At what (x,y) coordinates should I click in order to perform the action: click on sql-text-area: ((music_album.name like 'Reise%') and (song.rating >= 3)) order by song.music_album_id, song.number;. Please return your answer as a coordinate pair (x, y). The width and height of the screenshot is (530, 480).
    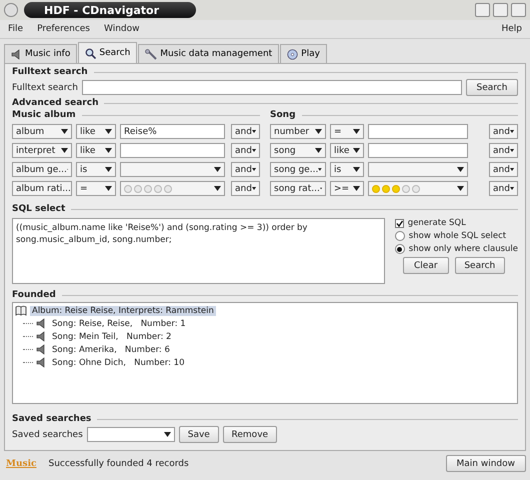
    Looking at the image, I should click on (198, 251).